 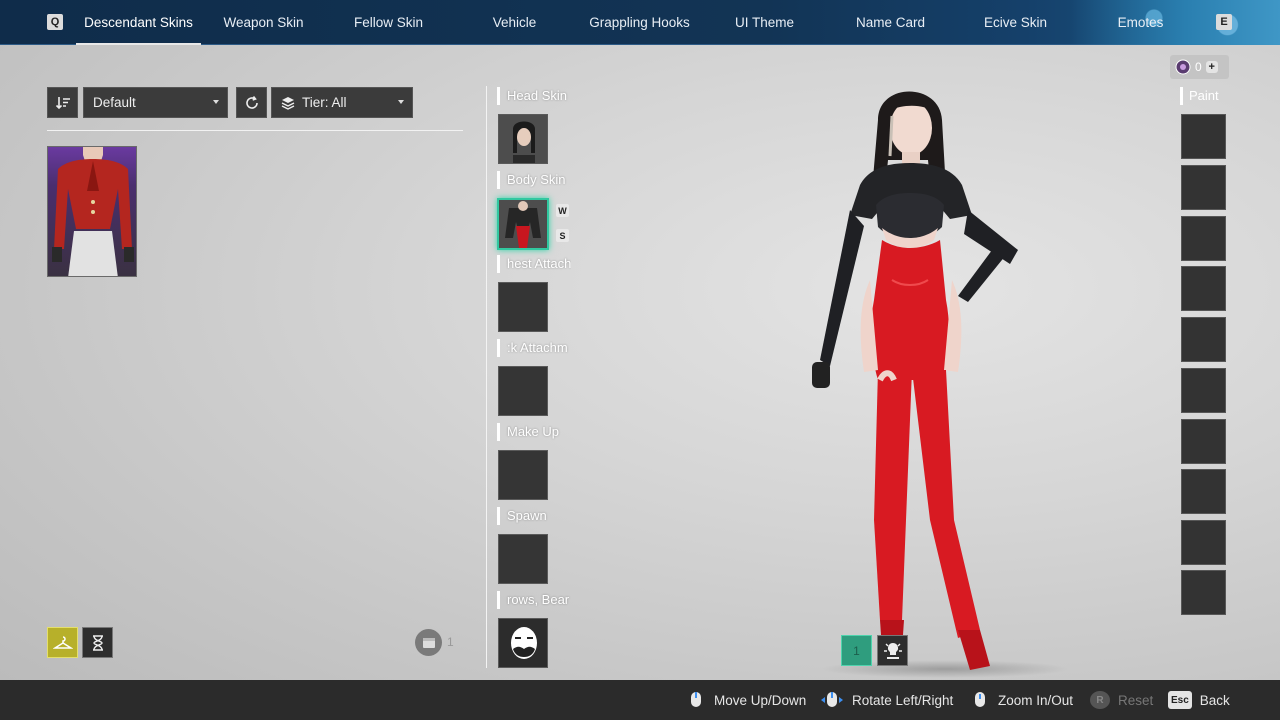 I want to click on slot-tag-s: S, so click(x=562, y=235).